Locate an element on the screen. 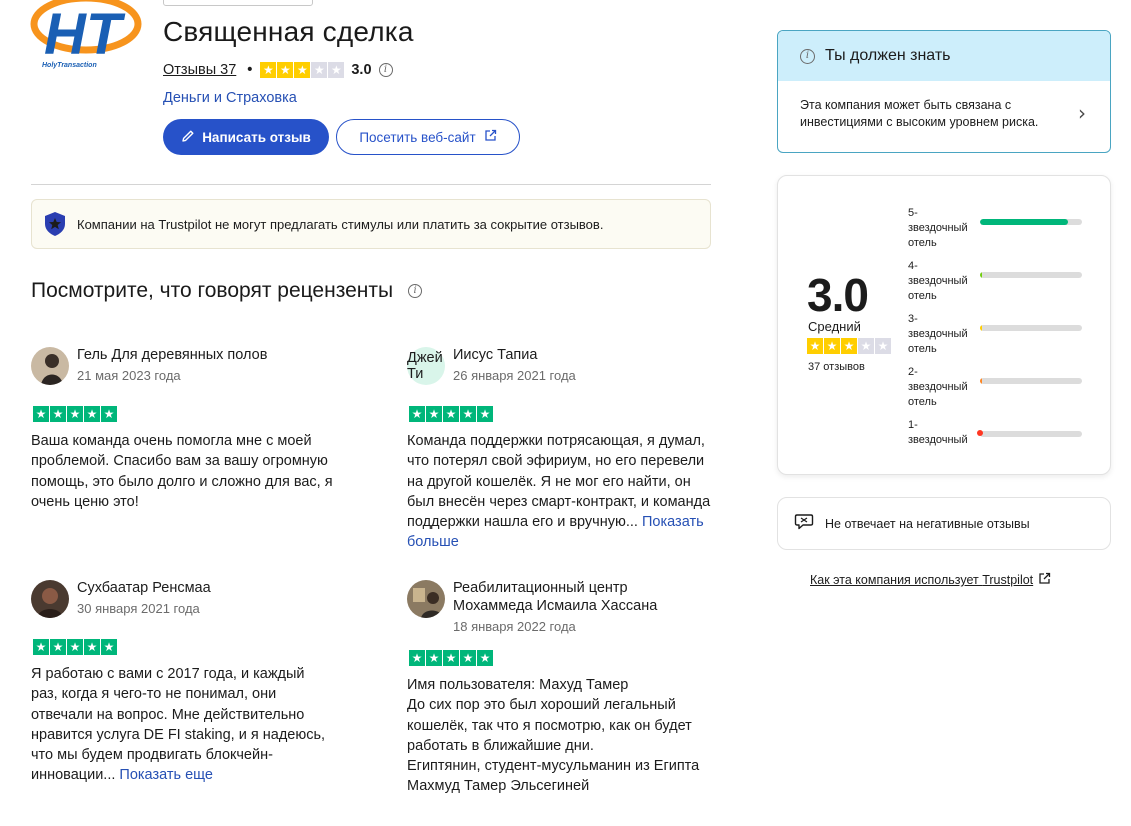  reviewer-name: Сухбаатар Ренсмаа is located at coordinates (144, 588).